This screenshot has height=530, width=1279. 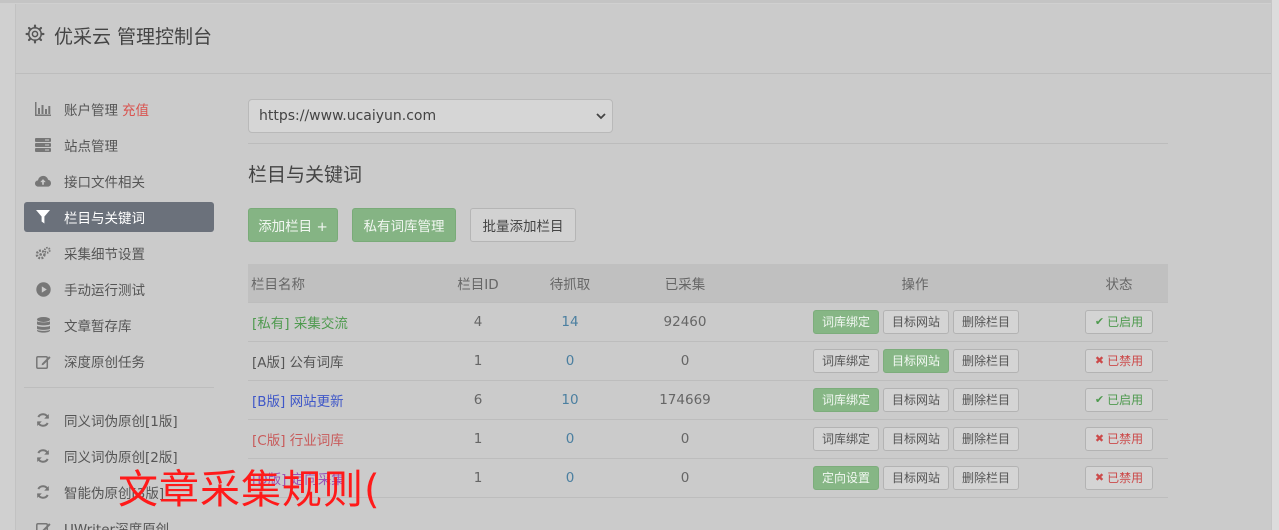 What do you see at coordinates (119, 387) in the screenshot?
I see `sidebar-divider` at bounding box center [119, 387].